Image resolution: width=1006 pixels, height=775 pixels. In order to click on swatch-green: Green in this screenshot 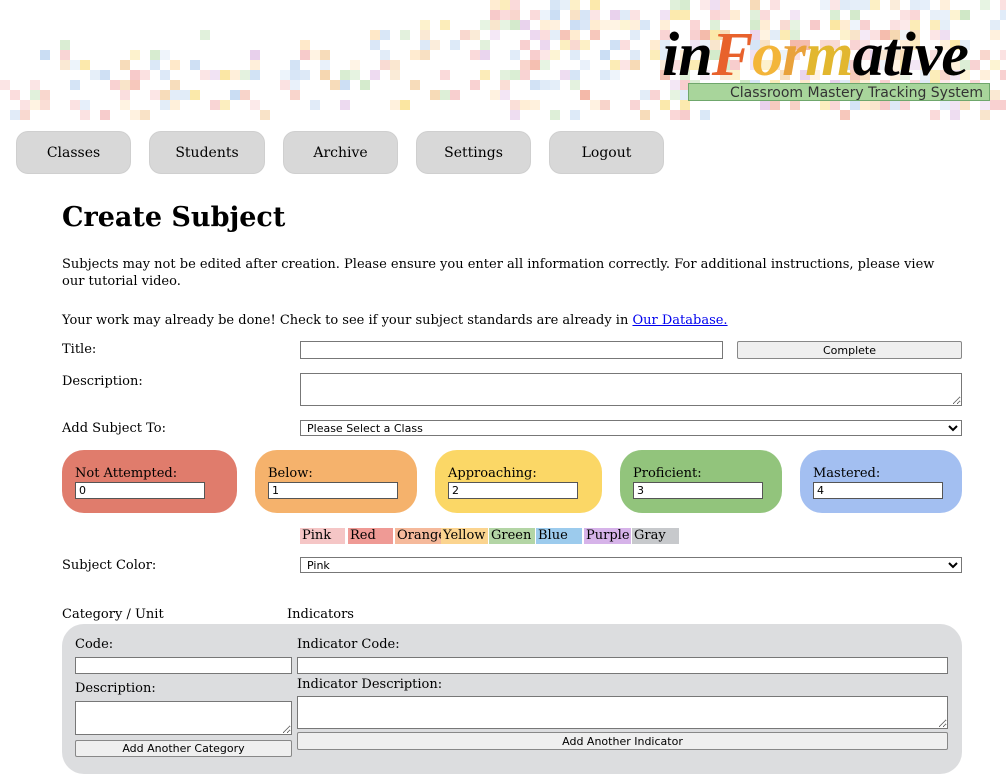, I will do `click(512, 536)`.